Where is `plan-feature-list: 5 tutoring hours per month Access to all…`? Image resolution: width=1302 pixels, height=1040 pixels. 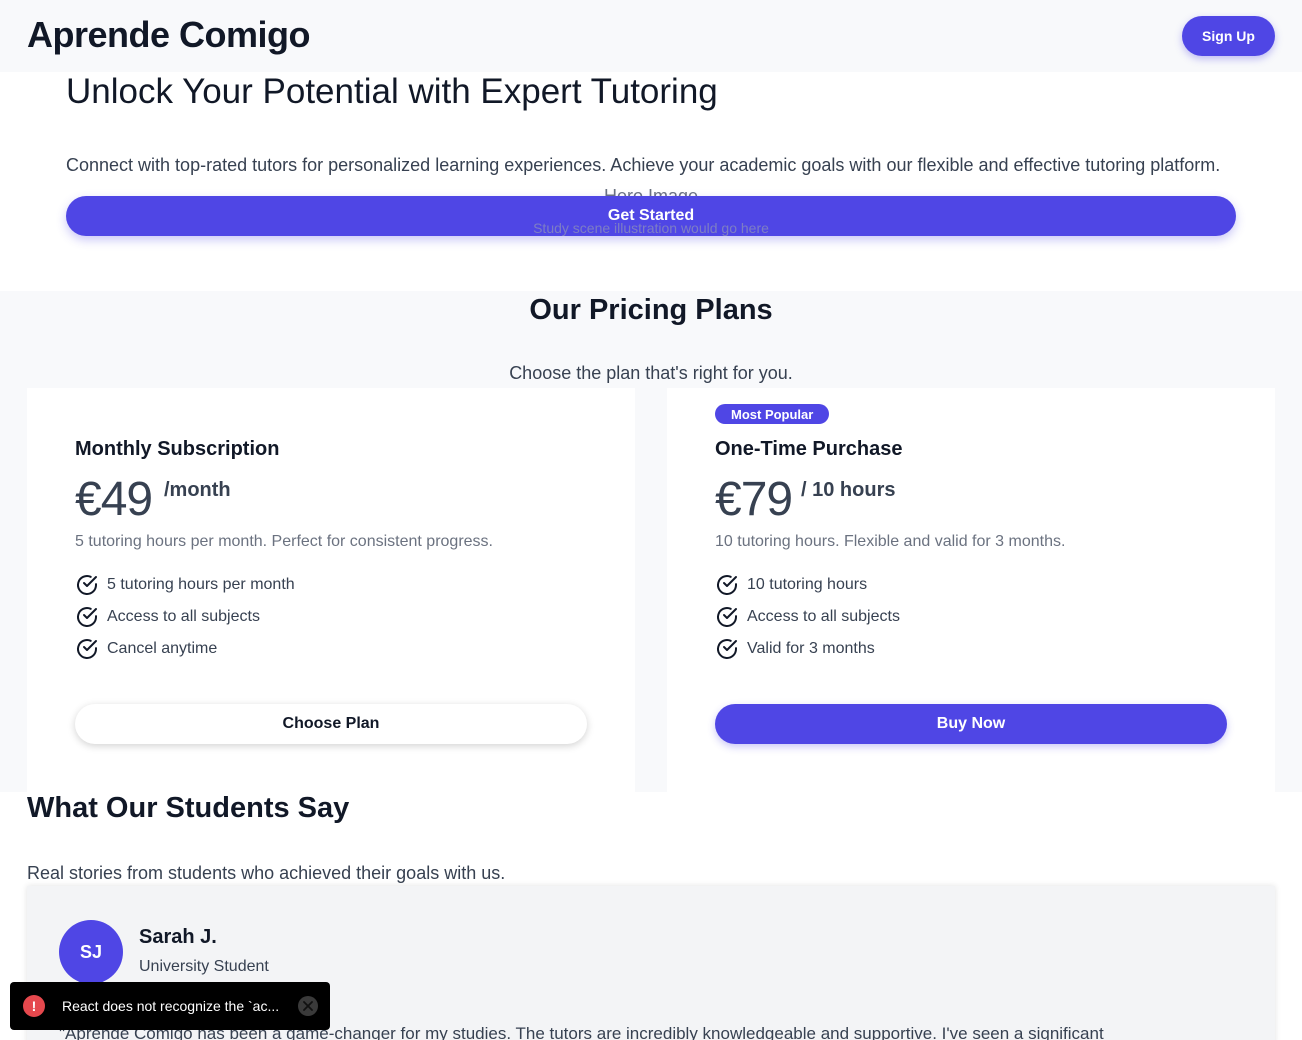
plan-feature-list: 5 tutoring hours per month Access to all… is located at coordinates (185, 617).